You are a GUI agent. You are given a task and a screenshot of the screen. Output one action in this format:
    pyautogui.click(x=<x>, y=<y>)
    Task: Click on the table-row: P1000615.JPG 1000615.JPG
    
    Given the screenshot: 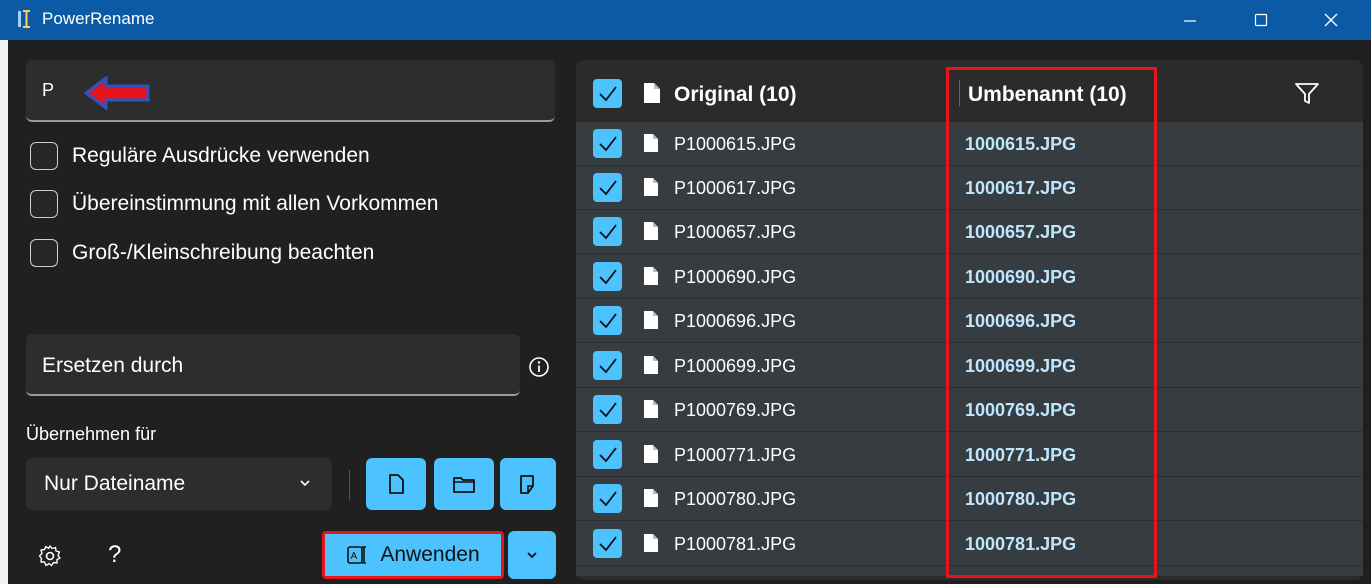 What is the action you would take?
    pyautogui.click(x=969, y=144)
    